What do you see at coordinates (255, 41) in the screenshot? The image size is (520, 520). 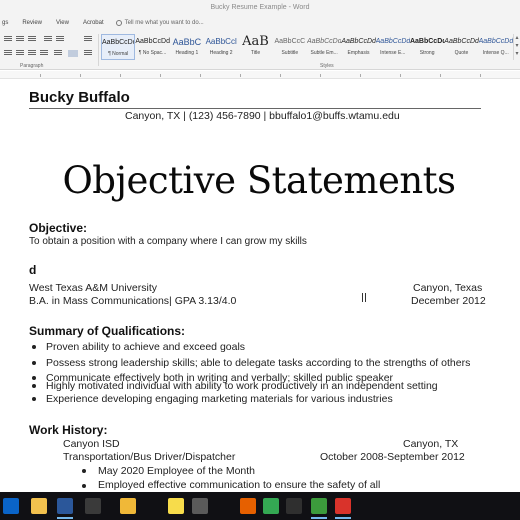 I see `style-preview: AaB` at bounding box center [255, 41].